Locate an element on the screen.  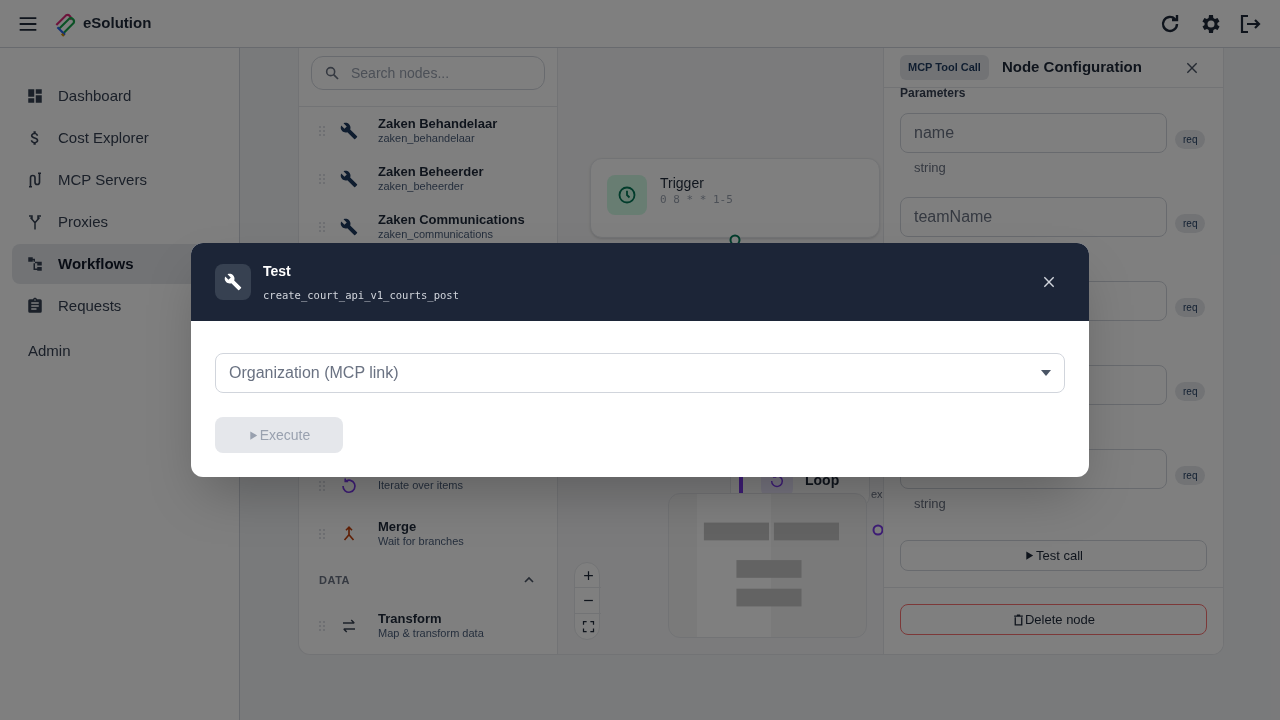
node-palette-item: Zaken Communications zaken_communications is located at coordinates (428, 227).